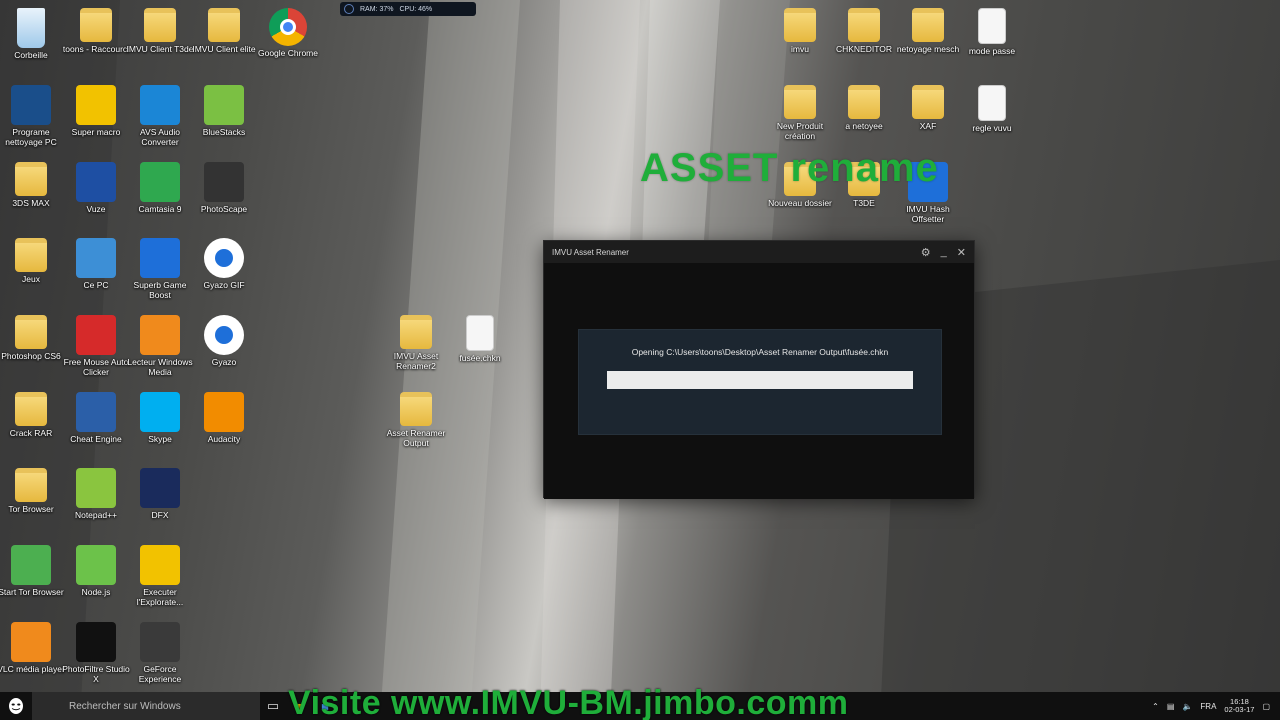 Image resolution: width=1280 pixels, height=720 pixels. I want to click on desktop-icon: netoyage mesch, so click(928, 31).